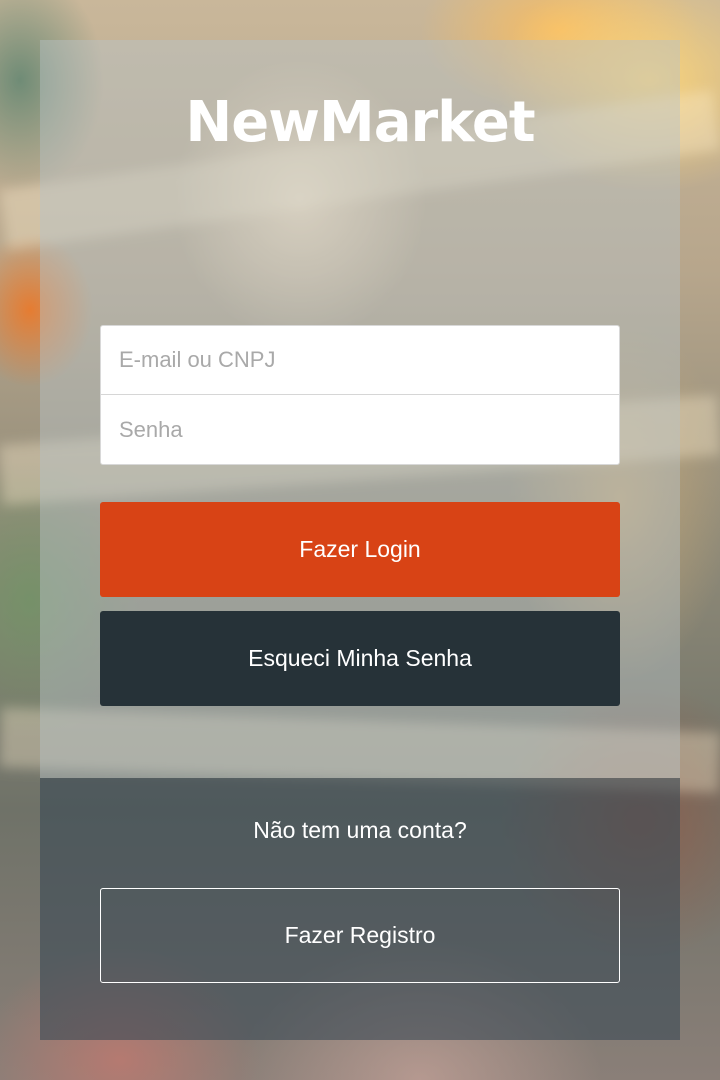  I want to click on register-button: Fazer Registro, so click(360, 935).